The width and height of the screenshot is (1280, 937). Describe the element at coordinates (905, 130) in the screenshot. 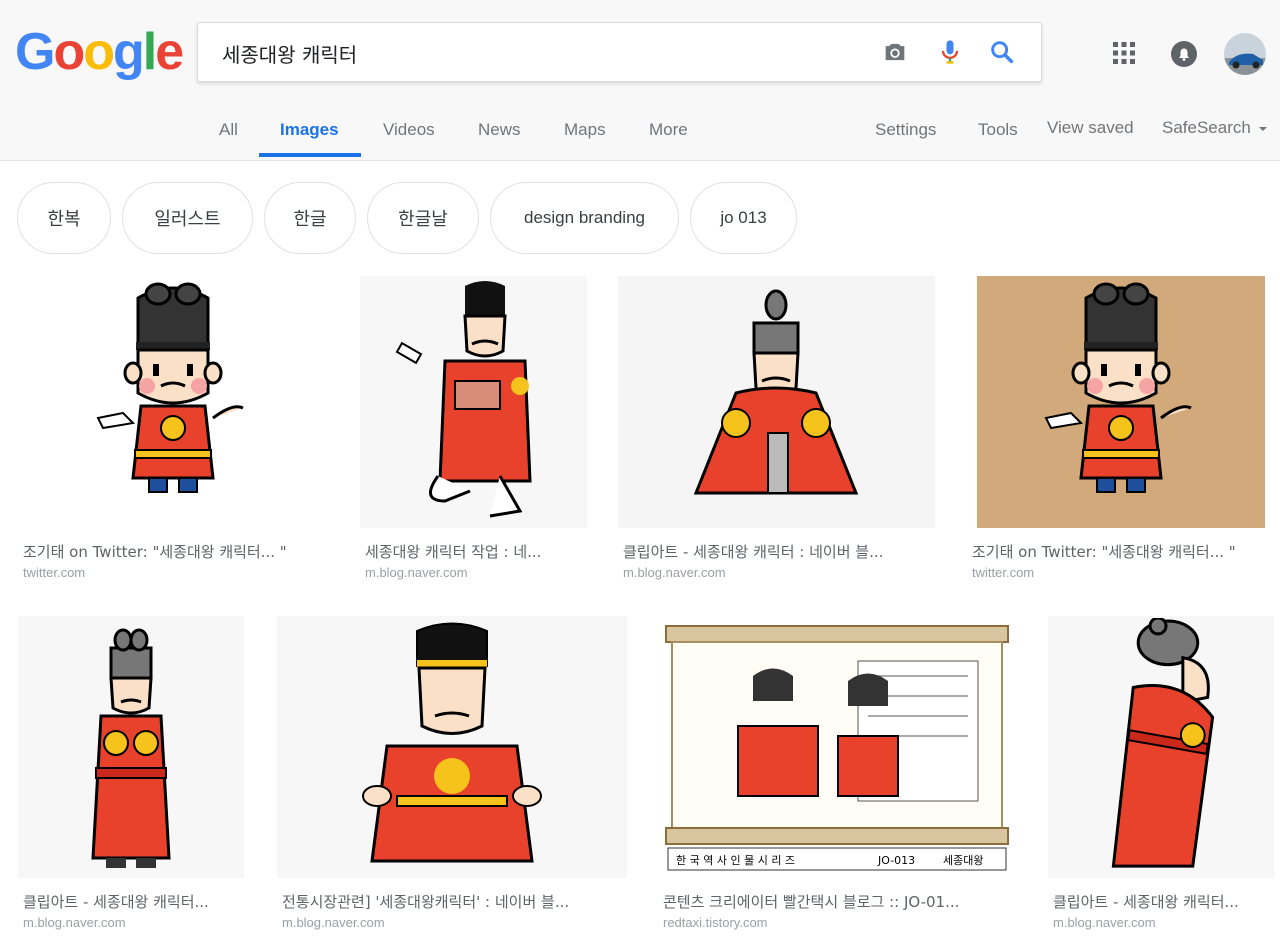

I see `tab-settings: Settings` at that location.